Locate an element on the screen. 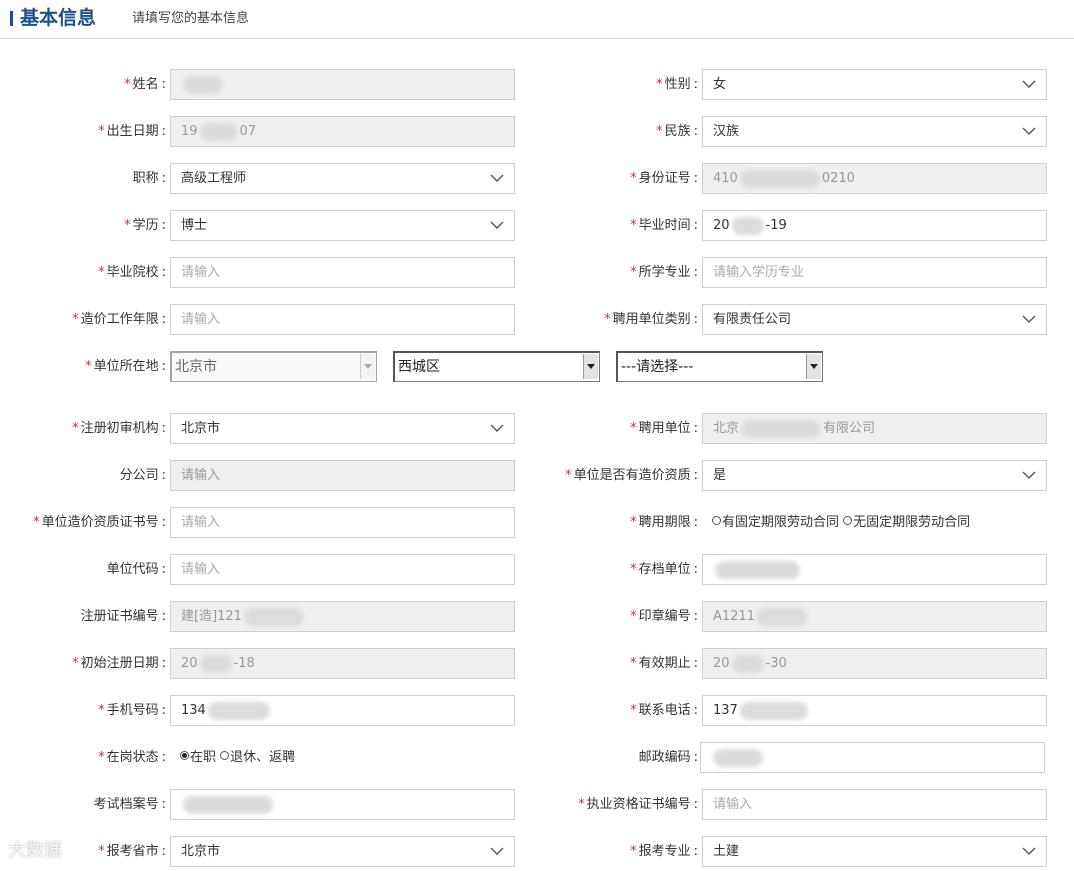 The height and width of the screenshot is (871, 1074). unit-code-input: 请输入 is located at coordinates (342, 569).